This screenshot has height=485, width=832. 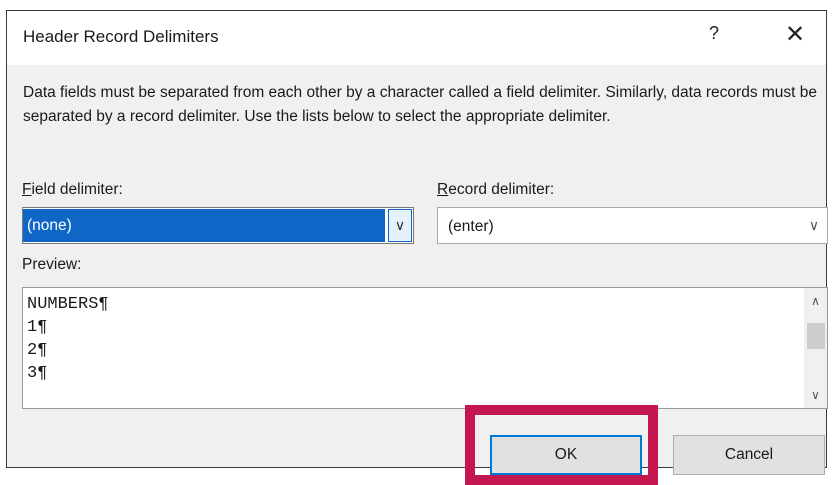 I want to click on record-delimiter-accel: R, so click(x=443, y=189).